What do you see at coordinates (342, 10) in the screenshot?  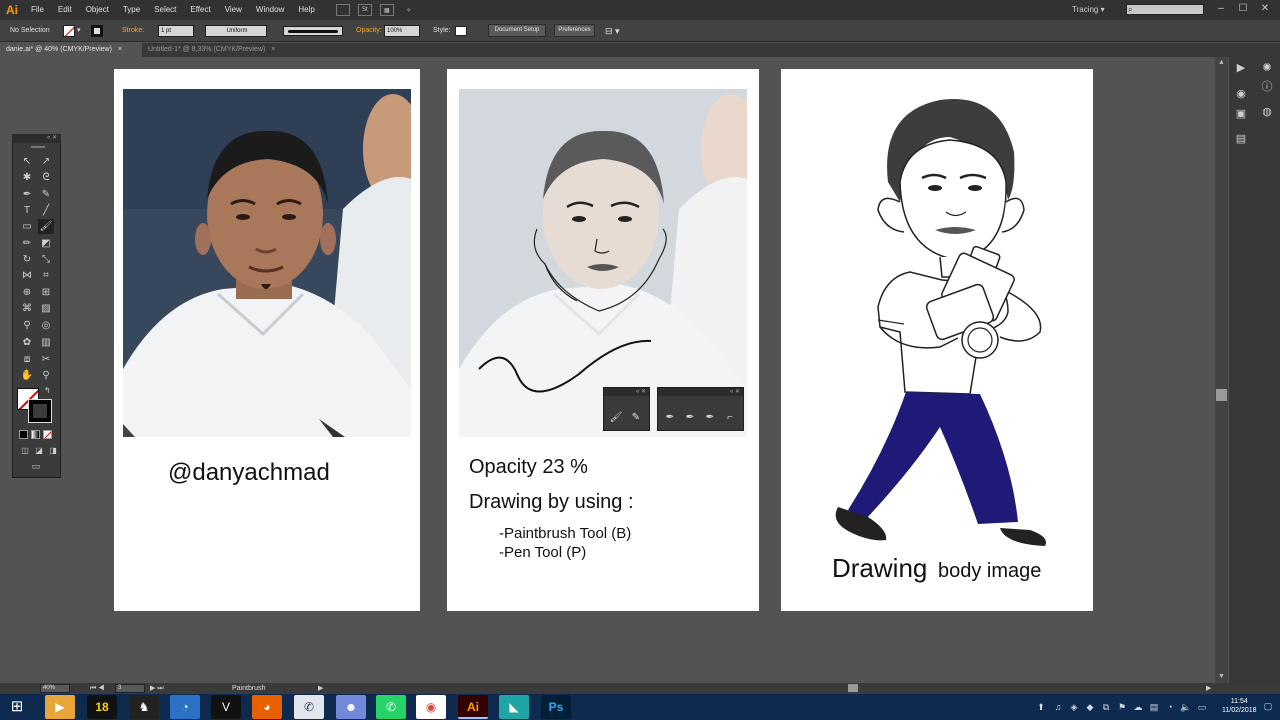 I see `bridge-icon` at bounding box center [342, 10].